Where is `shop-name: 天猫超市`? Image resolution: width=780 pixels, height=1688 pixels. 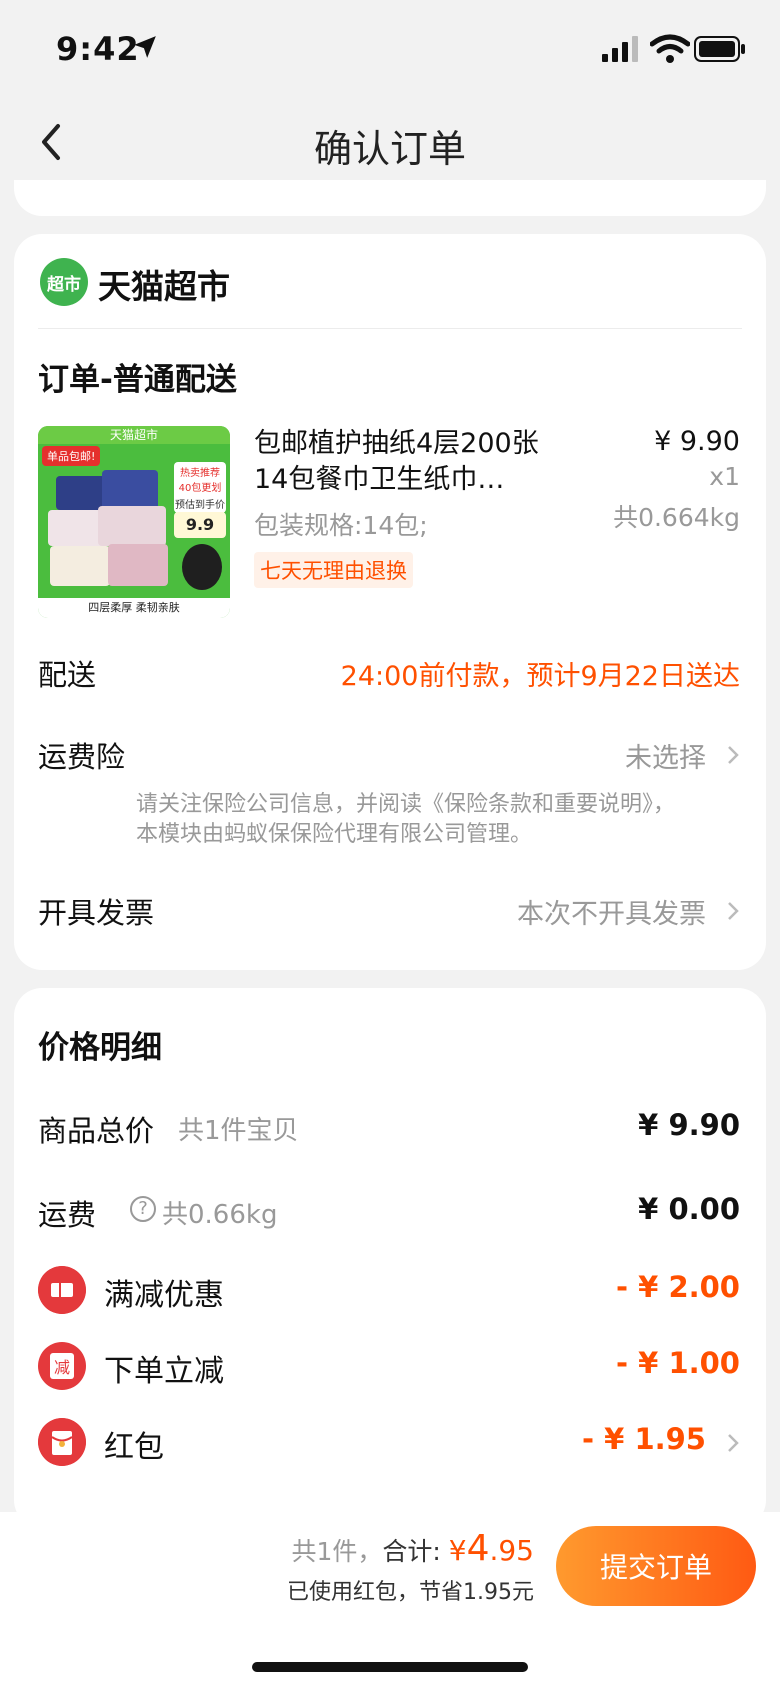 shop-name: 天猫超市 is located at coordinates (164, 284).